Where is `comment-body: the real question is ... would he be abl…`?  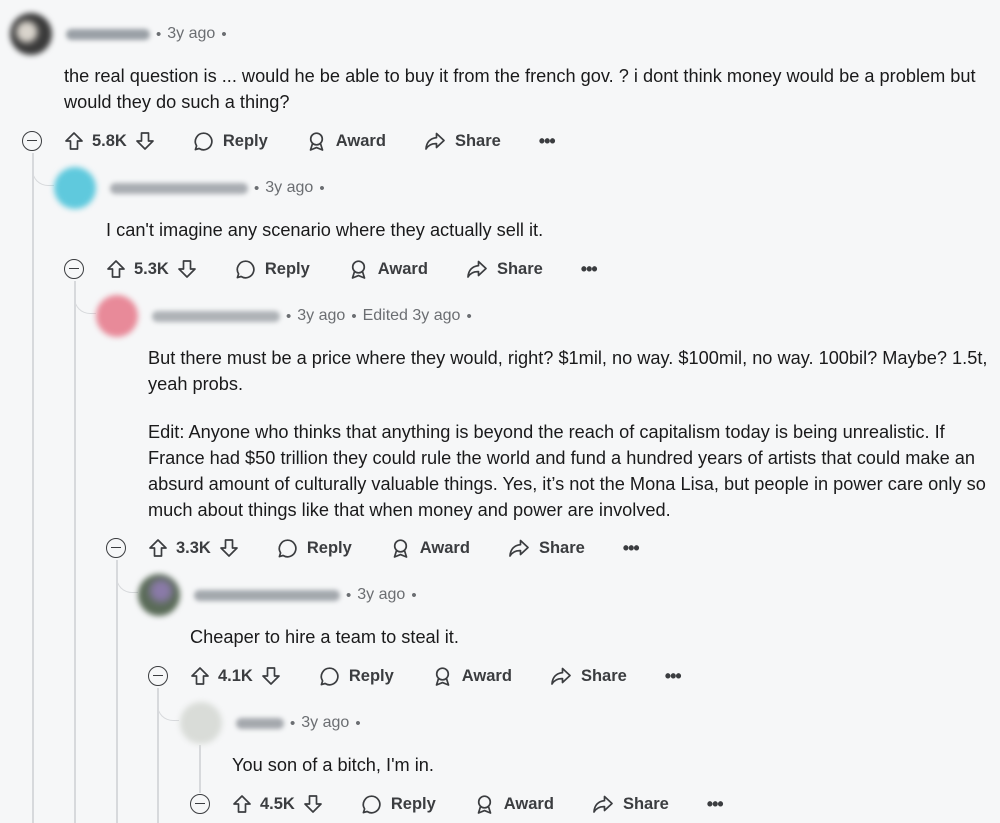 comment-body: the real question is ... would he be abl… is located at coordinates (529, 89).